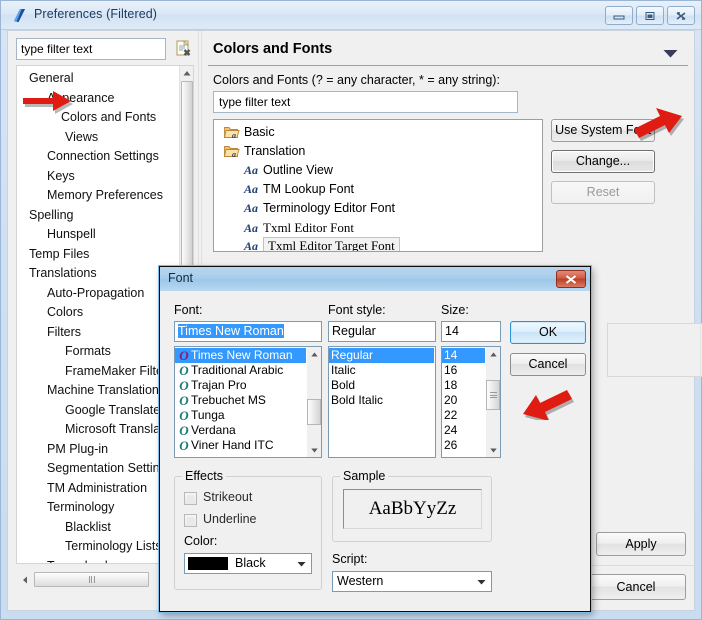  What do you see at coordinates (98, 450) in the screenshot?
I see `sidebar-item: PM Plug-in` at bounding box center [98, 450].